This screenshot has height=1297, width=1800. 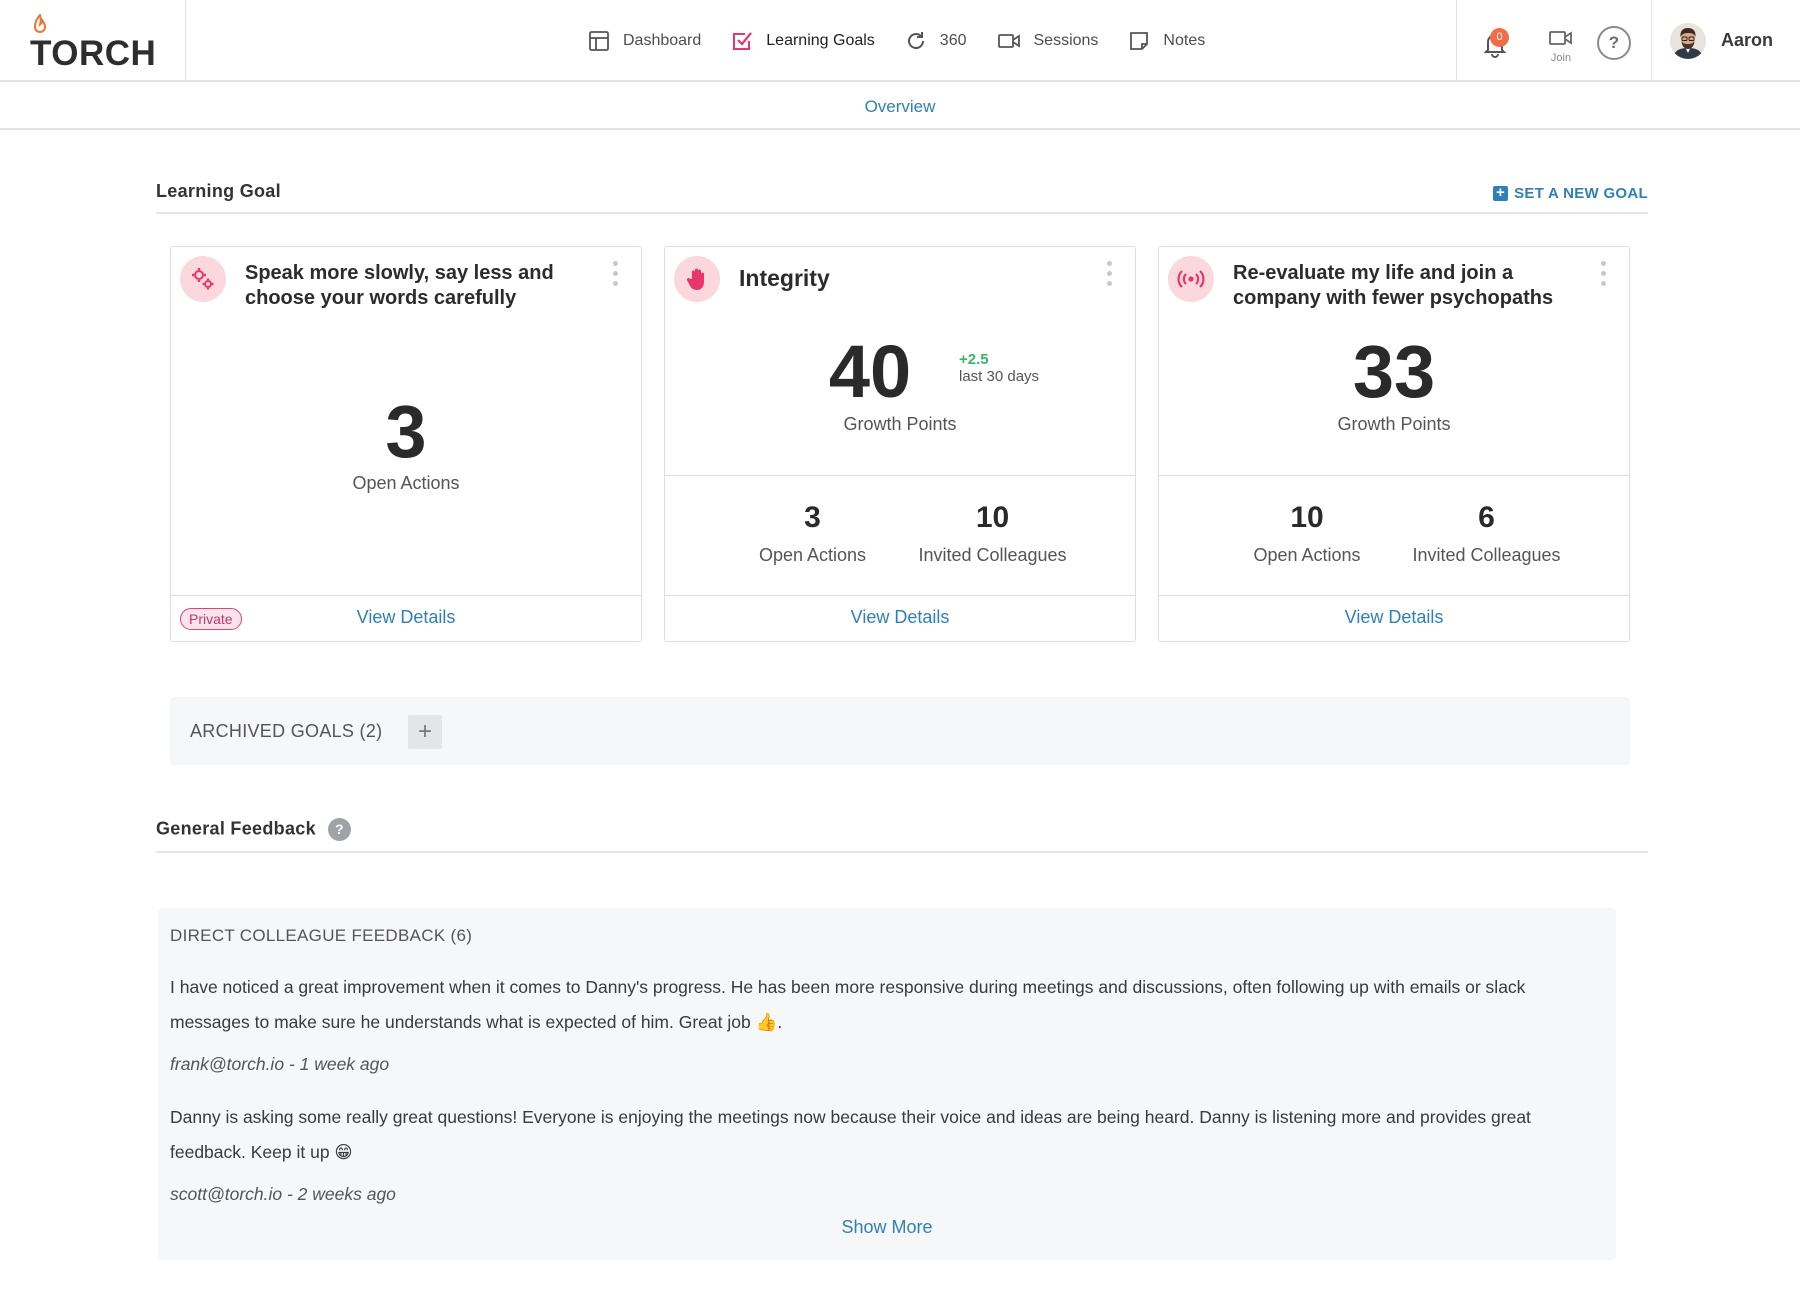 I want to click on dashboard-icon, so click(x=599, y=41).